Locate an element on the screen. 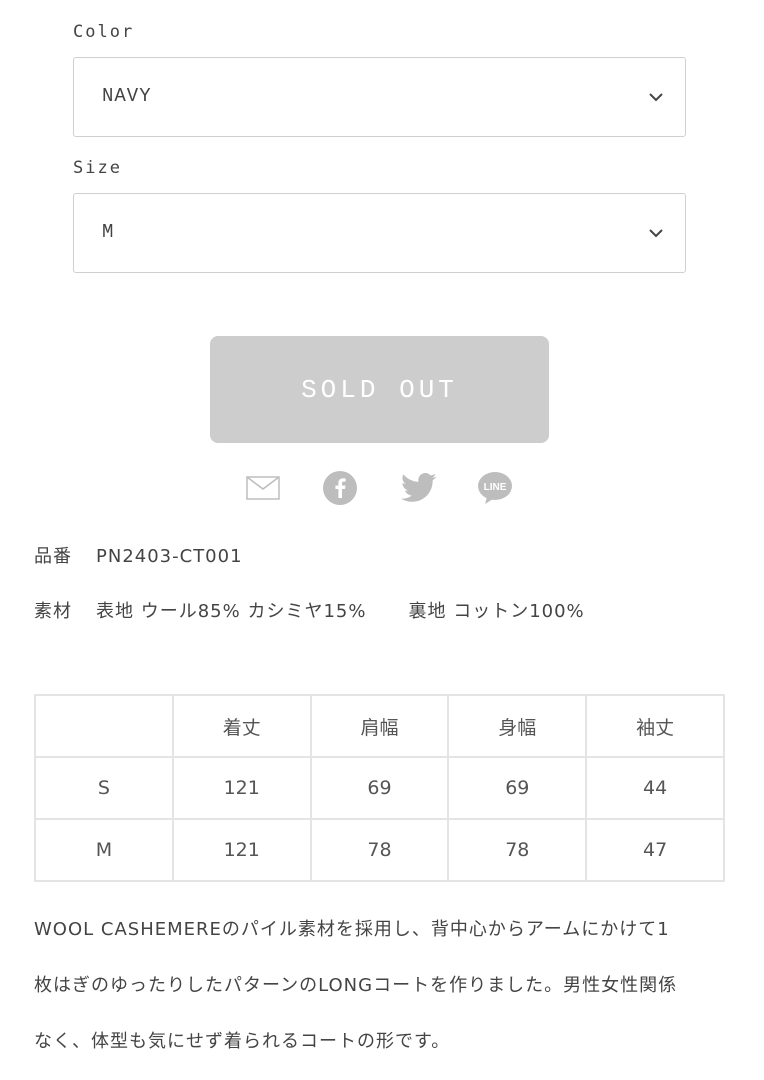 The image size is (764, 1080). mail-icon is located at coordinates (263, 488).